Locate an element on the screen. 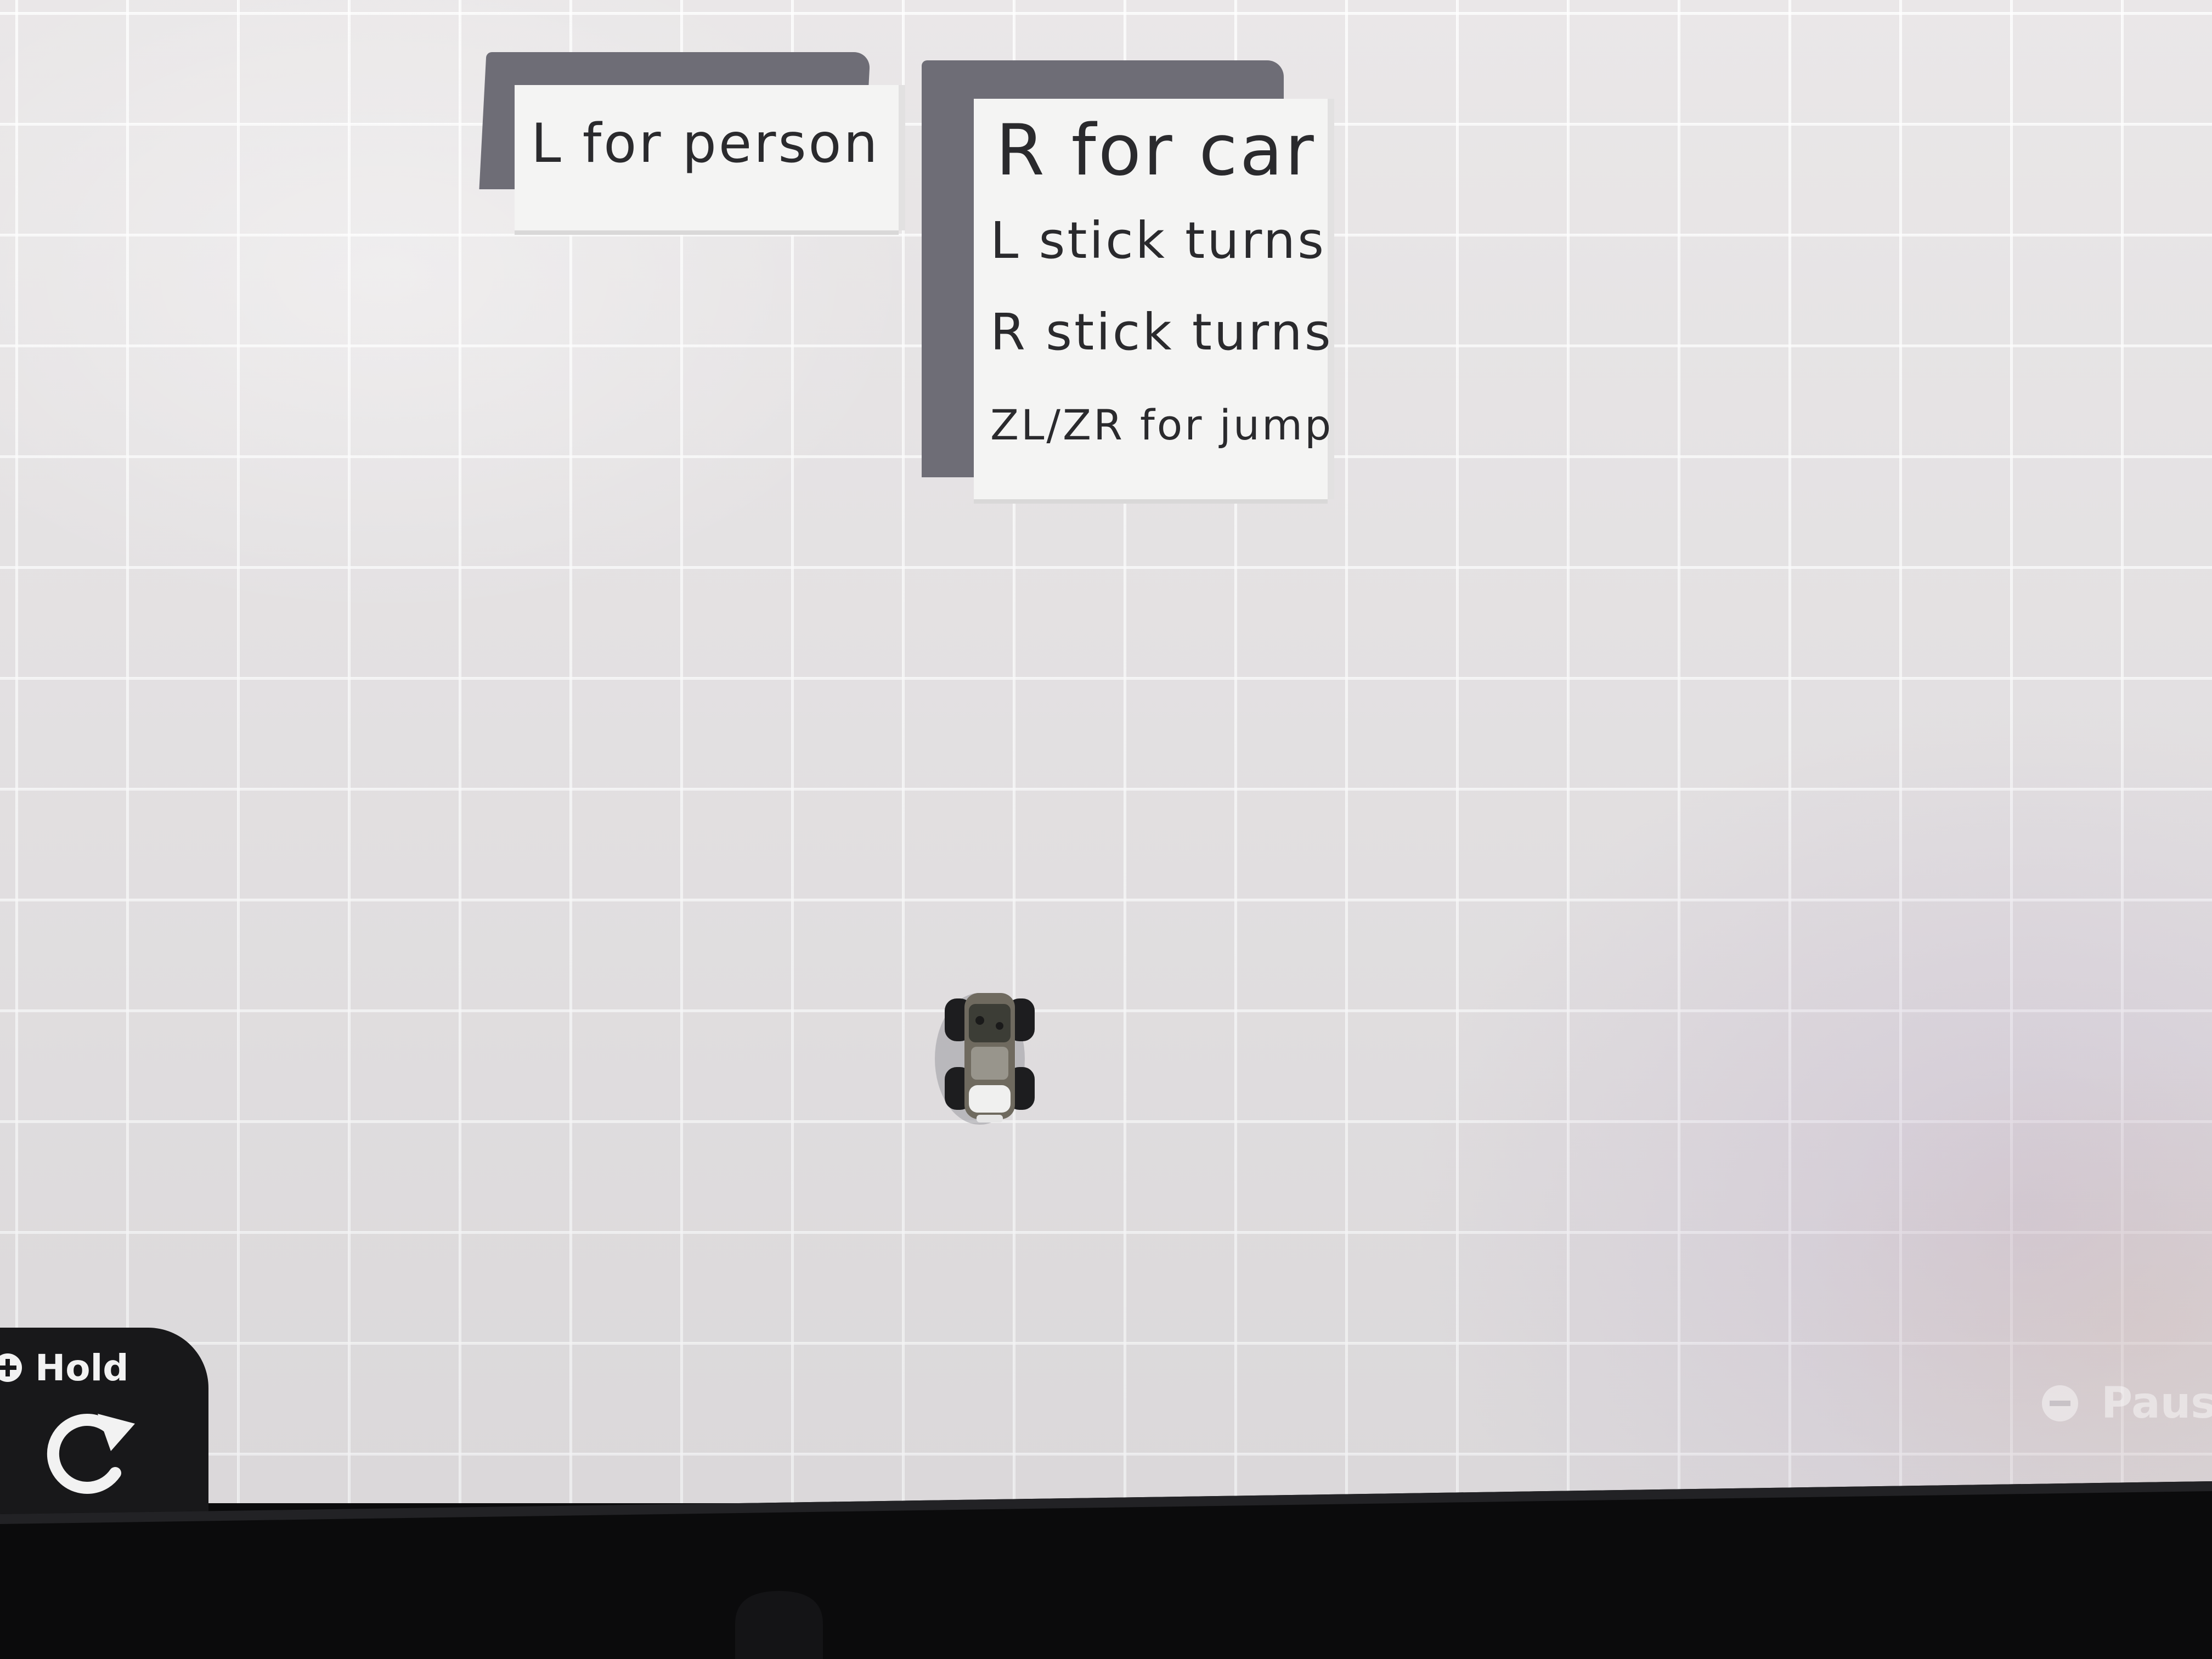  hold-label: Hold is located at coordinates (82, 1368).